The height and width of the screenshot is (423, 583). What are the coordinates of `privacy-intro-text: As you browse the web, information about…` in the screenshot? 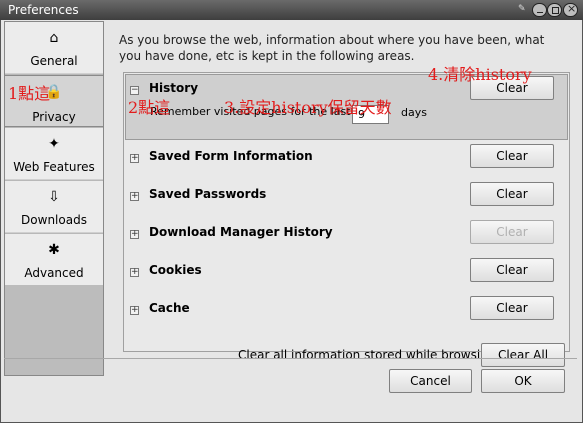 It's located at (332, 48).